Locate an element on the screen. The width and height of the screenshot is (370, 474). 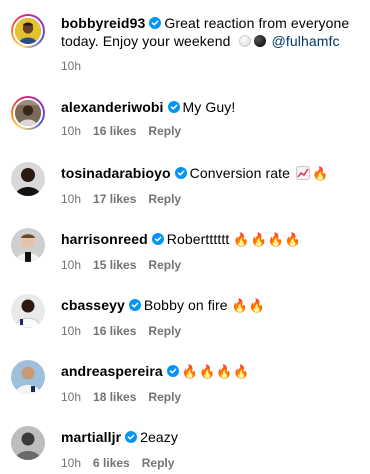
chart-increasing-emoji is located at coordinates (302, 173).